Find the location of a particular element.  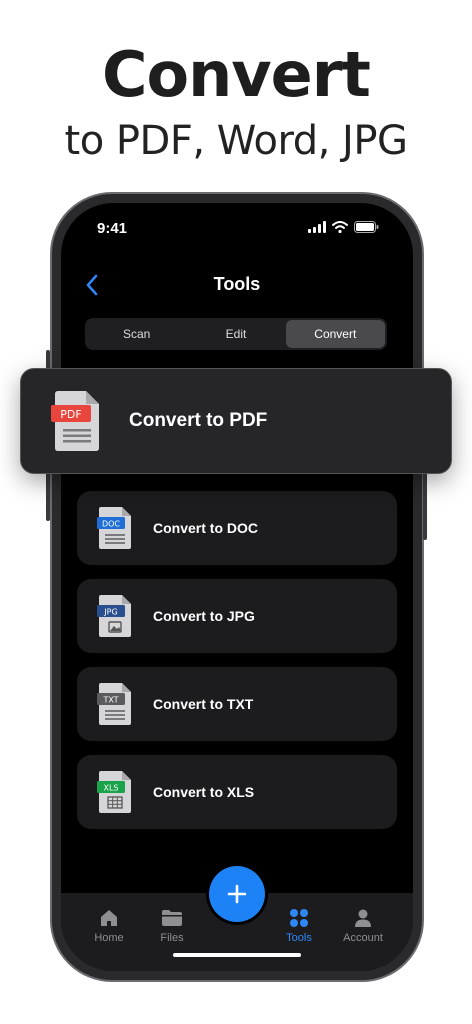

segment-convert: Convert is located at coordinates (335, 334).